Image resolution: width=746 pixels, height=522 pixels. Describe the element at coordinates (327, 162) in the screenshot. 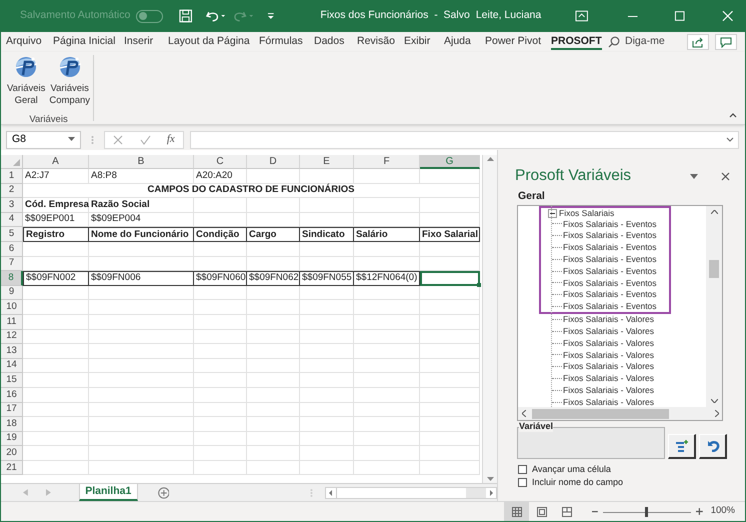

I see `column-header: E` at that location.